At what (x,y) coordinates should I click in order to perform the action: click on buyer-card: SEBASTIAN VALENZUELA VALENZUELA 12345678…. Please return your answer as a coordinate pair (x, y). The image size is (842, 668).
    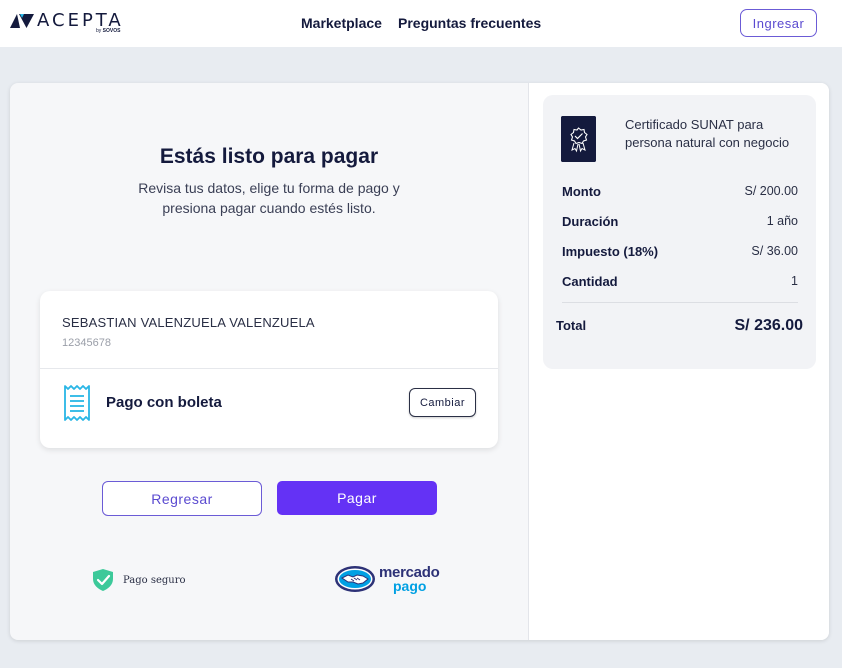
    Looking at the image, I should click on (269, 369).